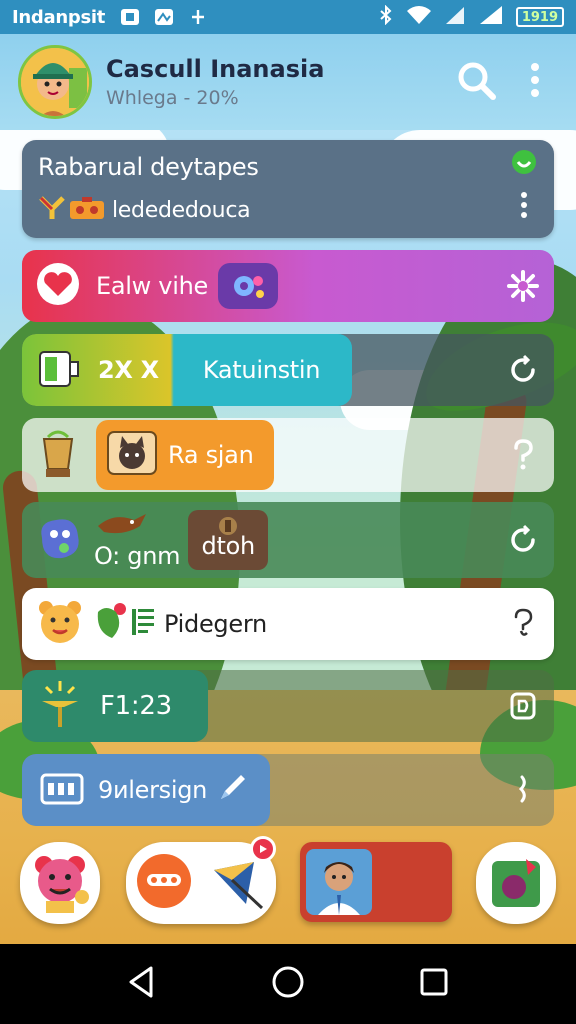  I want to click on card-label: Pidegern, so click(215, 624).